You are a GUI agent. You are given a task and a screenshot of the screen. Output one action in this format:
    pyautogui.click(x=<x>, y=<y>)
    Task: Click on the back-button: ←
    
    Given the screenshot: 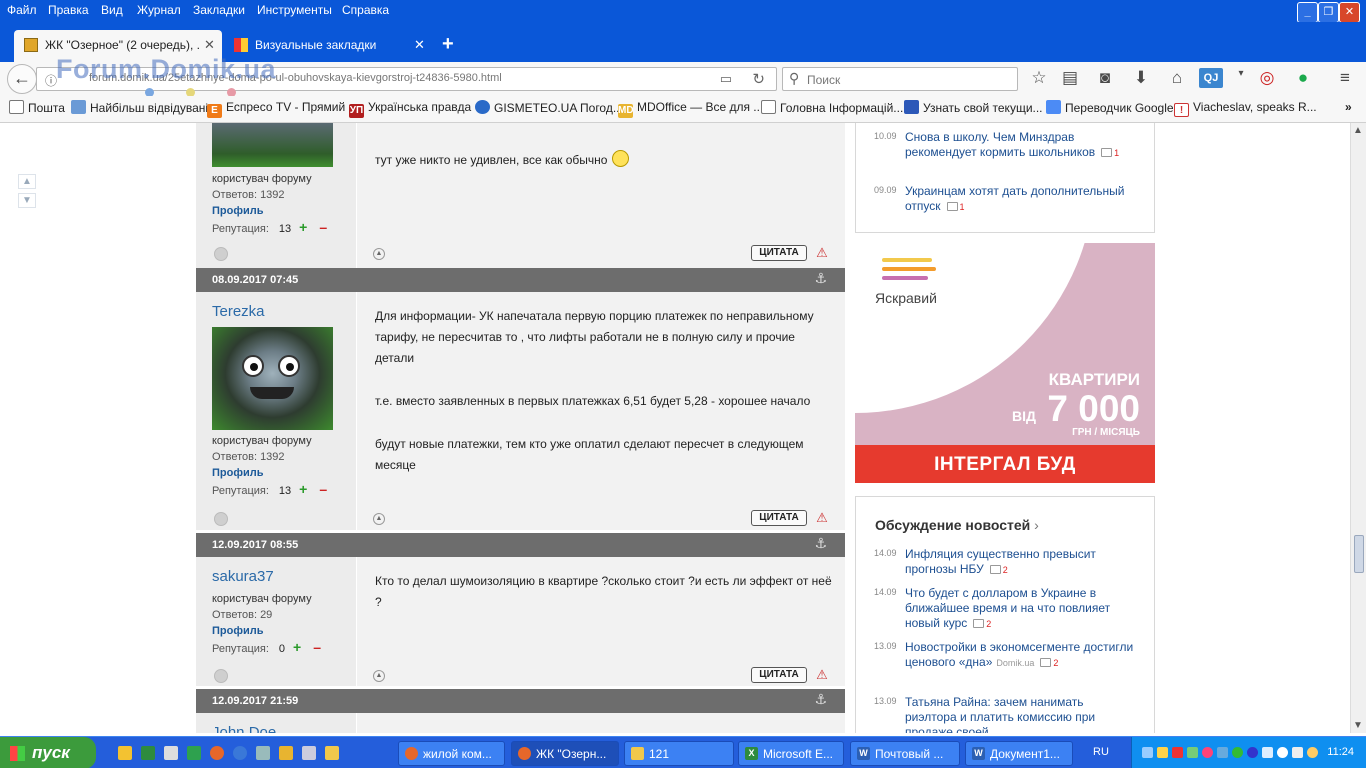 What is the action you would take?
    pyautogui.click(x=22, y=79)
    